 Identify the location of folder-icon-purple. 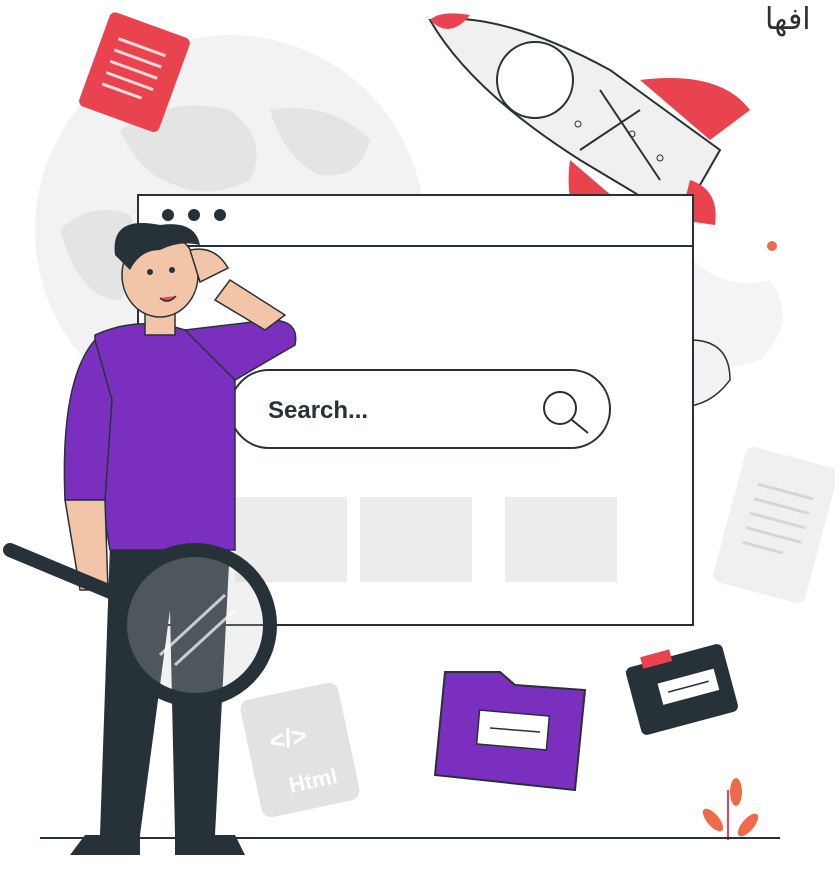
(510, 731).